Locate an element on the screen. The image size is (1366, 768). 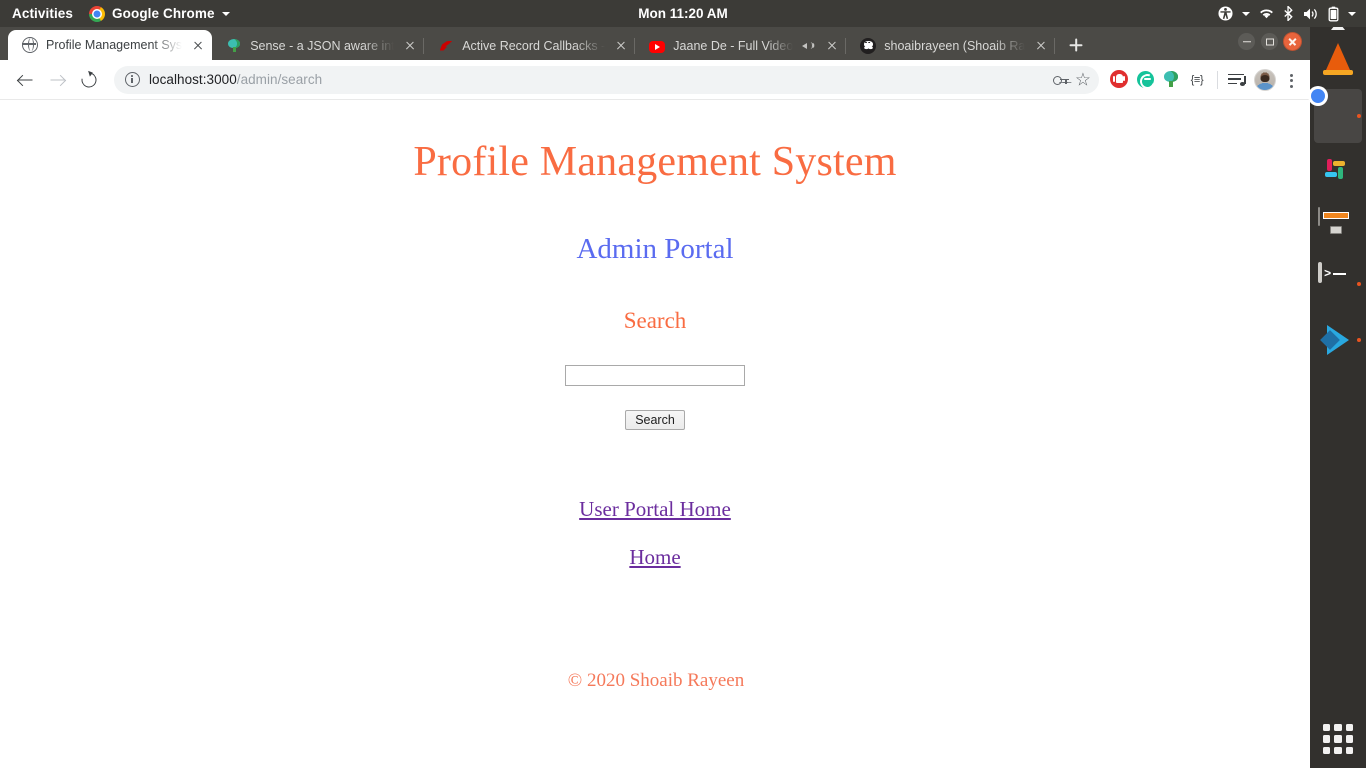
dock-item-vlc is located at coordinates (1338, 54).